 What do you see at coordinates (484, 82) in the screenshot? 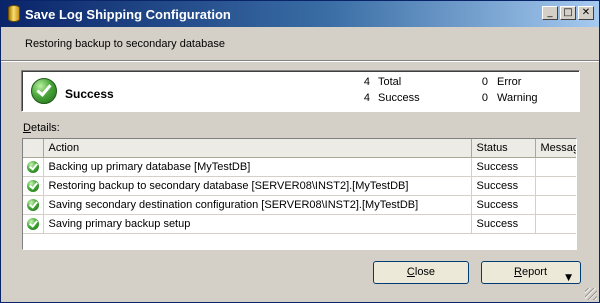
I see `error-count: 0` at bounding box center [484, 82].